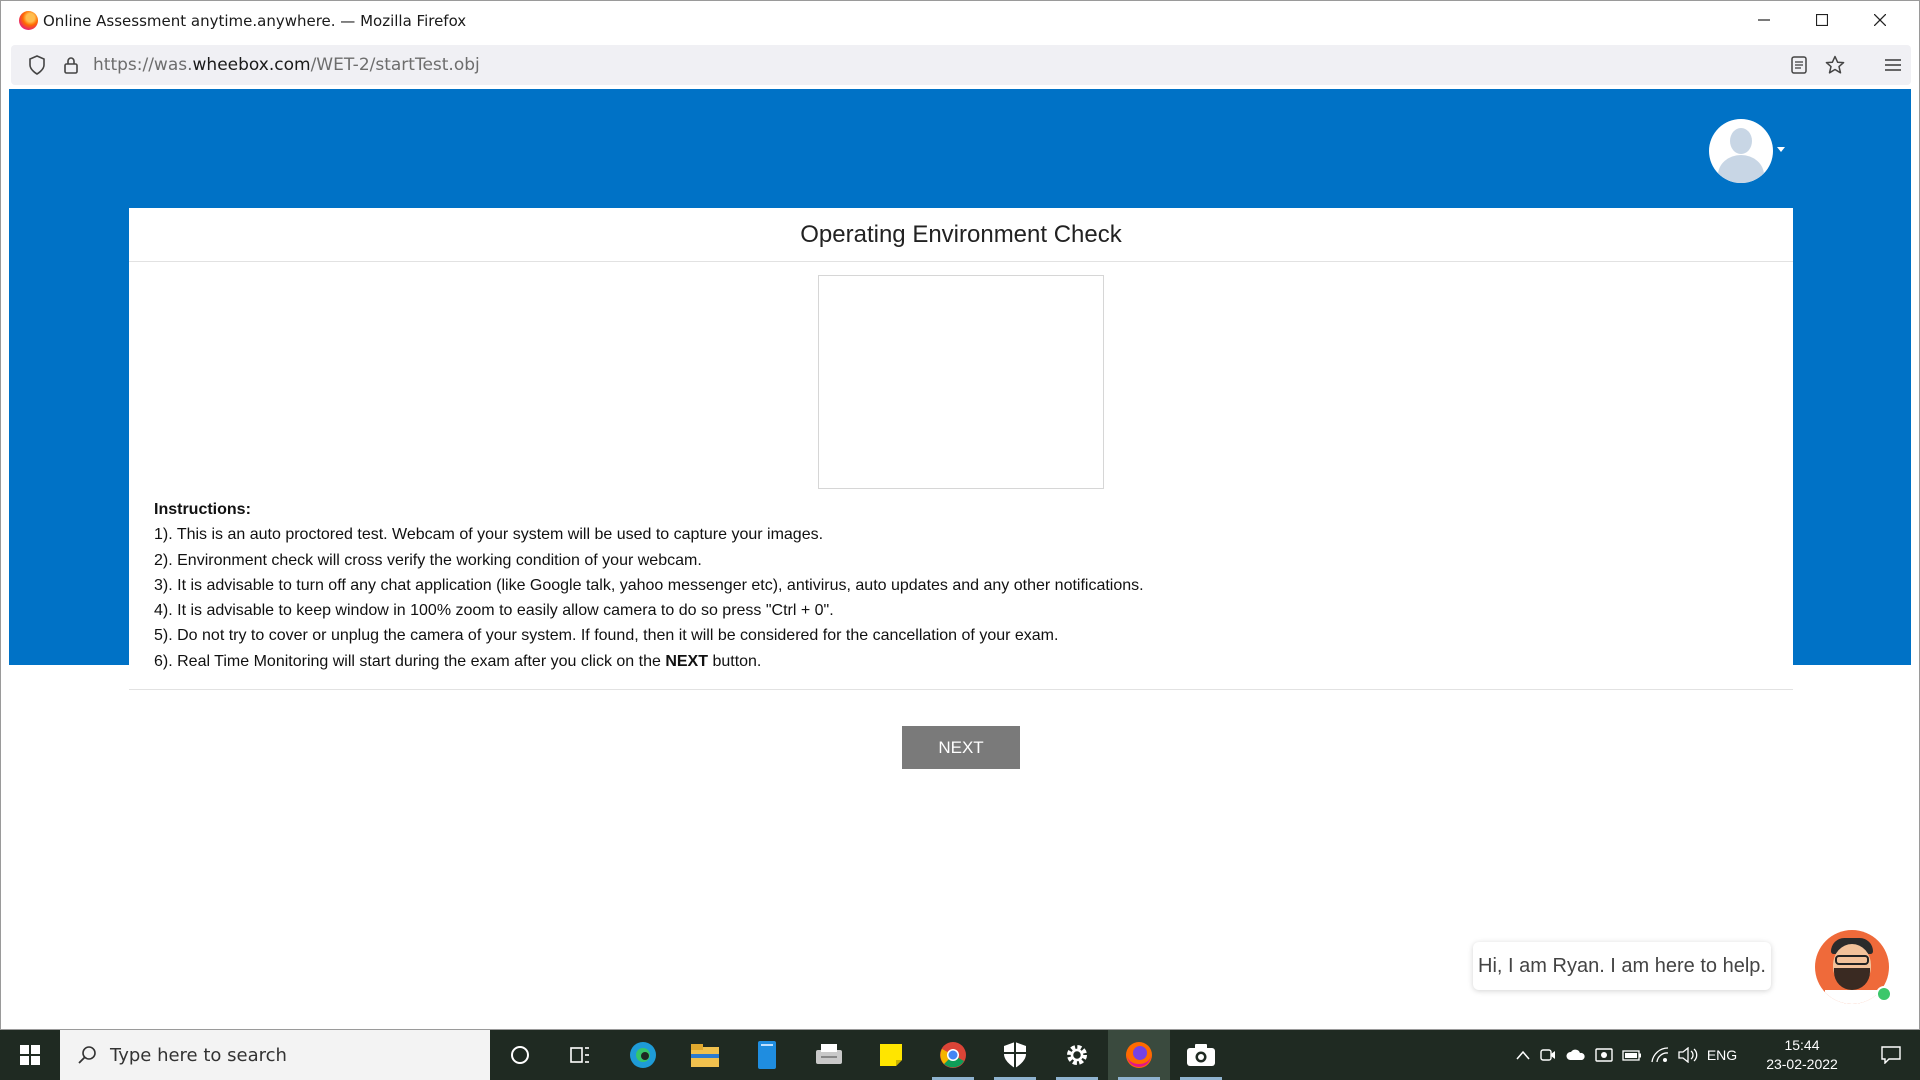  What do you see at coordinates (1548, 1055) in the screenshot?
I see `meet-now-icon` at bounding box center [1548, 1055].